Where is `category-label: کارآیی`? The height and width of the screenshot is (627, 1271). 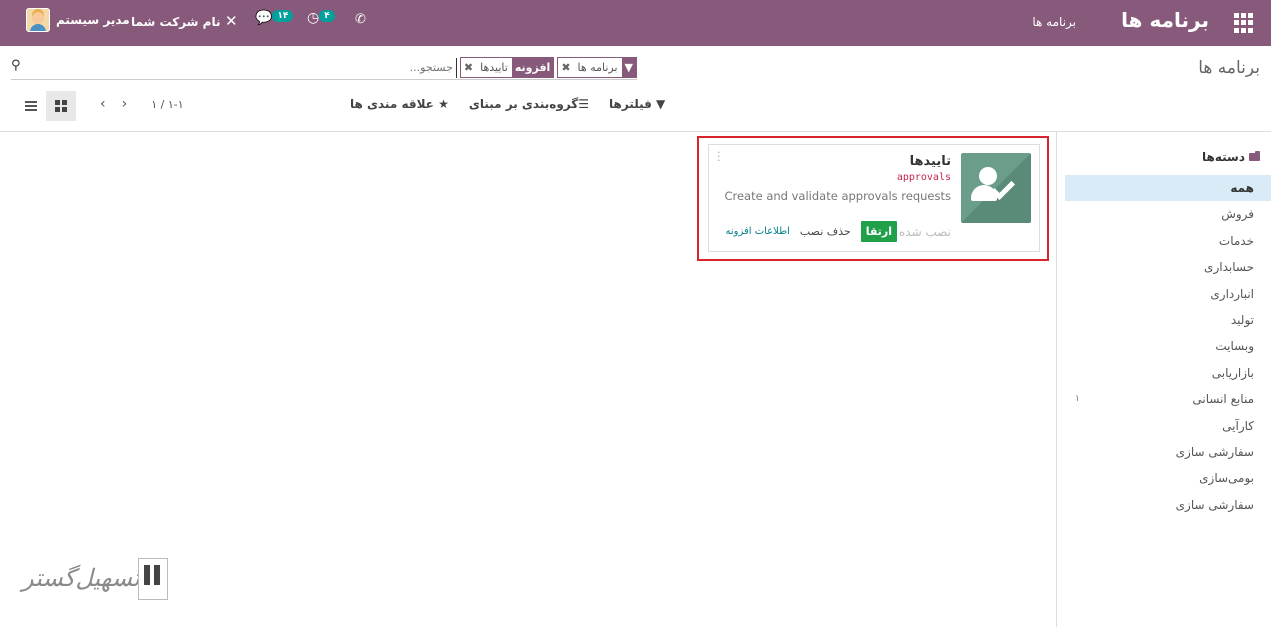
category-label: کارآیی is located at coordinates (1238, 425).